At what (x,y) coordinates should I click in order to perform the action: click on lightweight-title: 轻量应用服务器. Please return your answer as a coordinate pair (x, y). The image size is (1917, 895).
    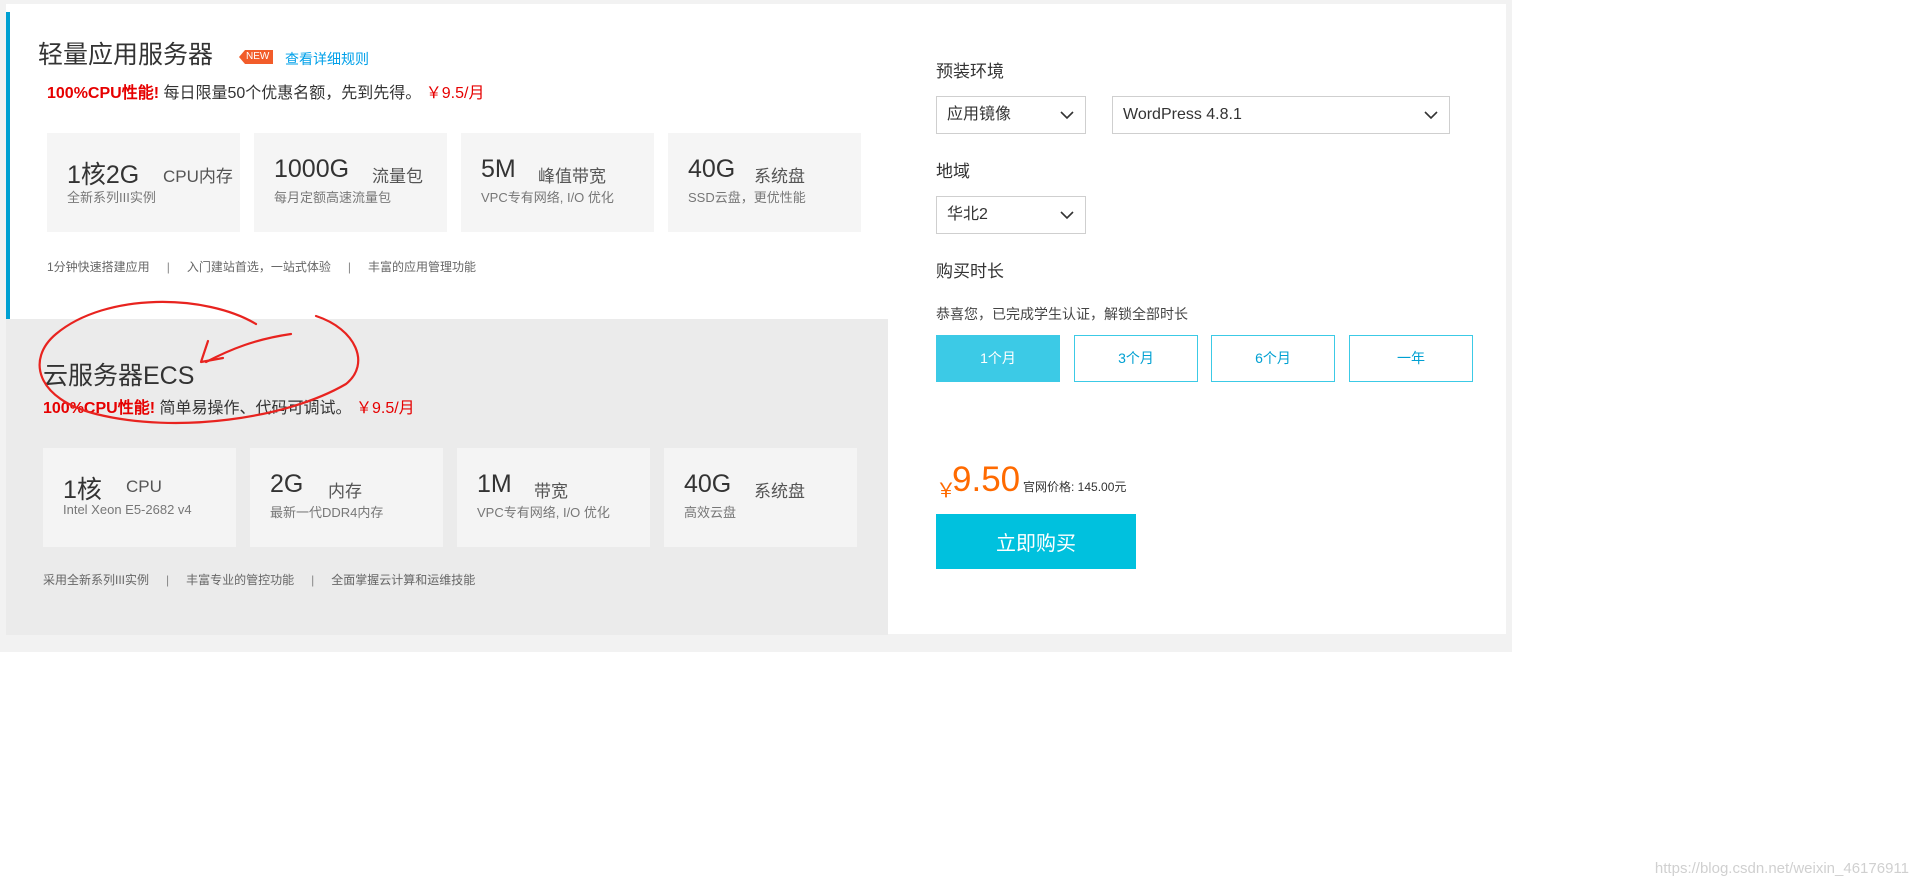
    Looking at the image, I should click on (126, 55).